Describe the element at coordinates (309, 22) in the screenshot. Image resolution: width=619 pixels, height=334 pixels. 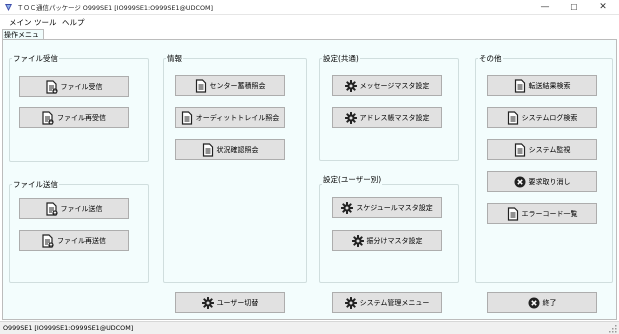
I see `menu-bar: メイン ツール ヘルプ` at that location.